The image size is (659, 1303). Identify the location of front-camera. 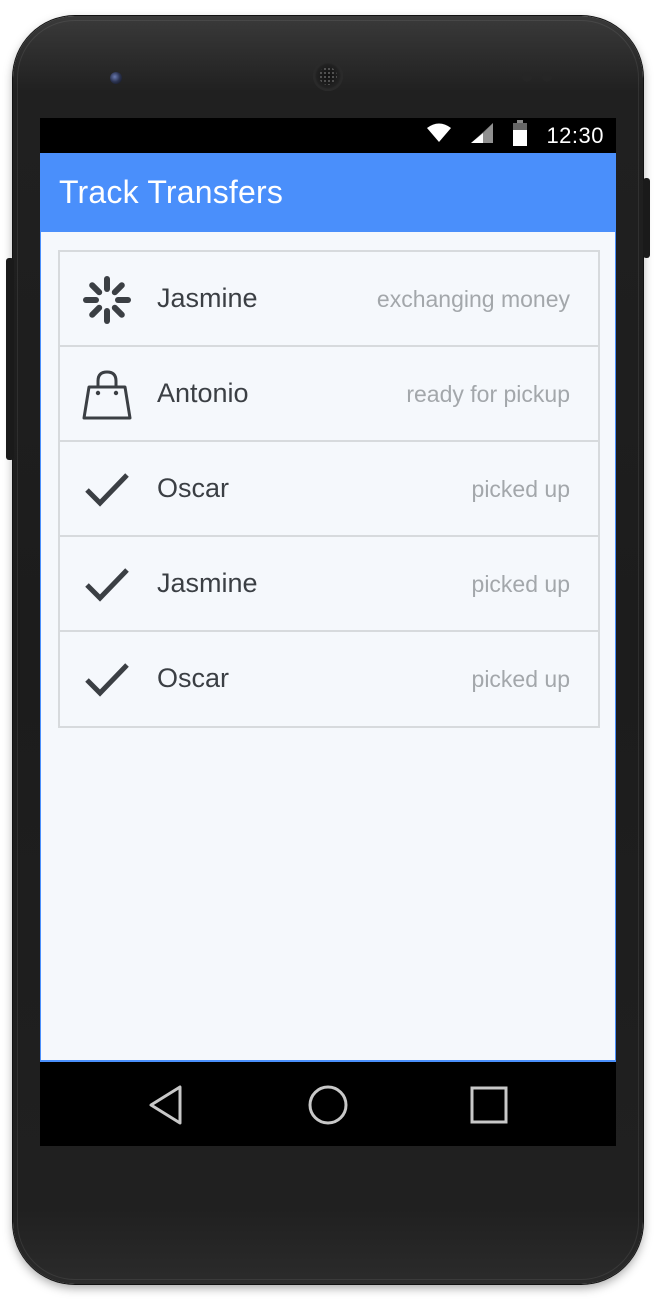
(116, 78).